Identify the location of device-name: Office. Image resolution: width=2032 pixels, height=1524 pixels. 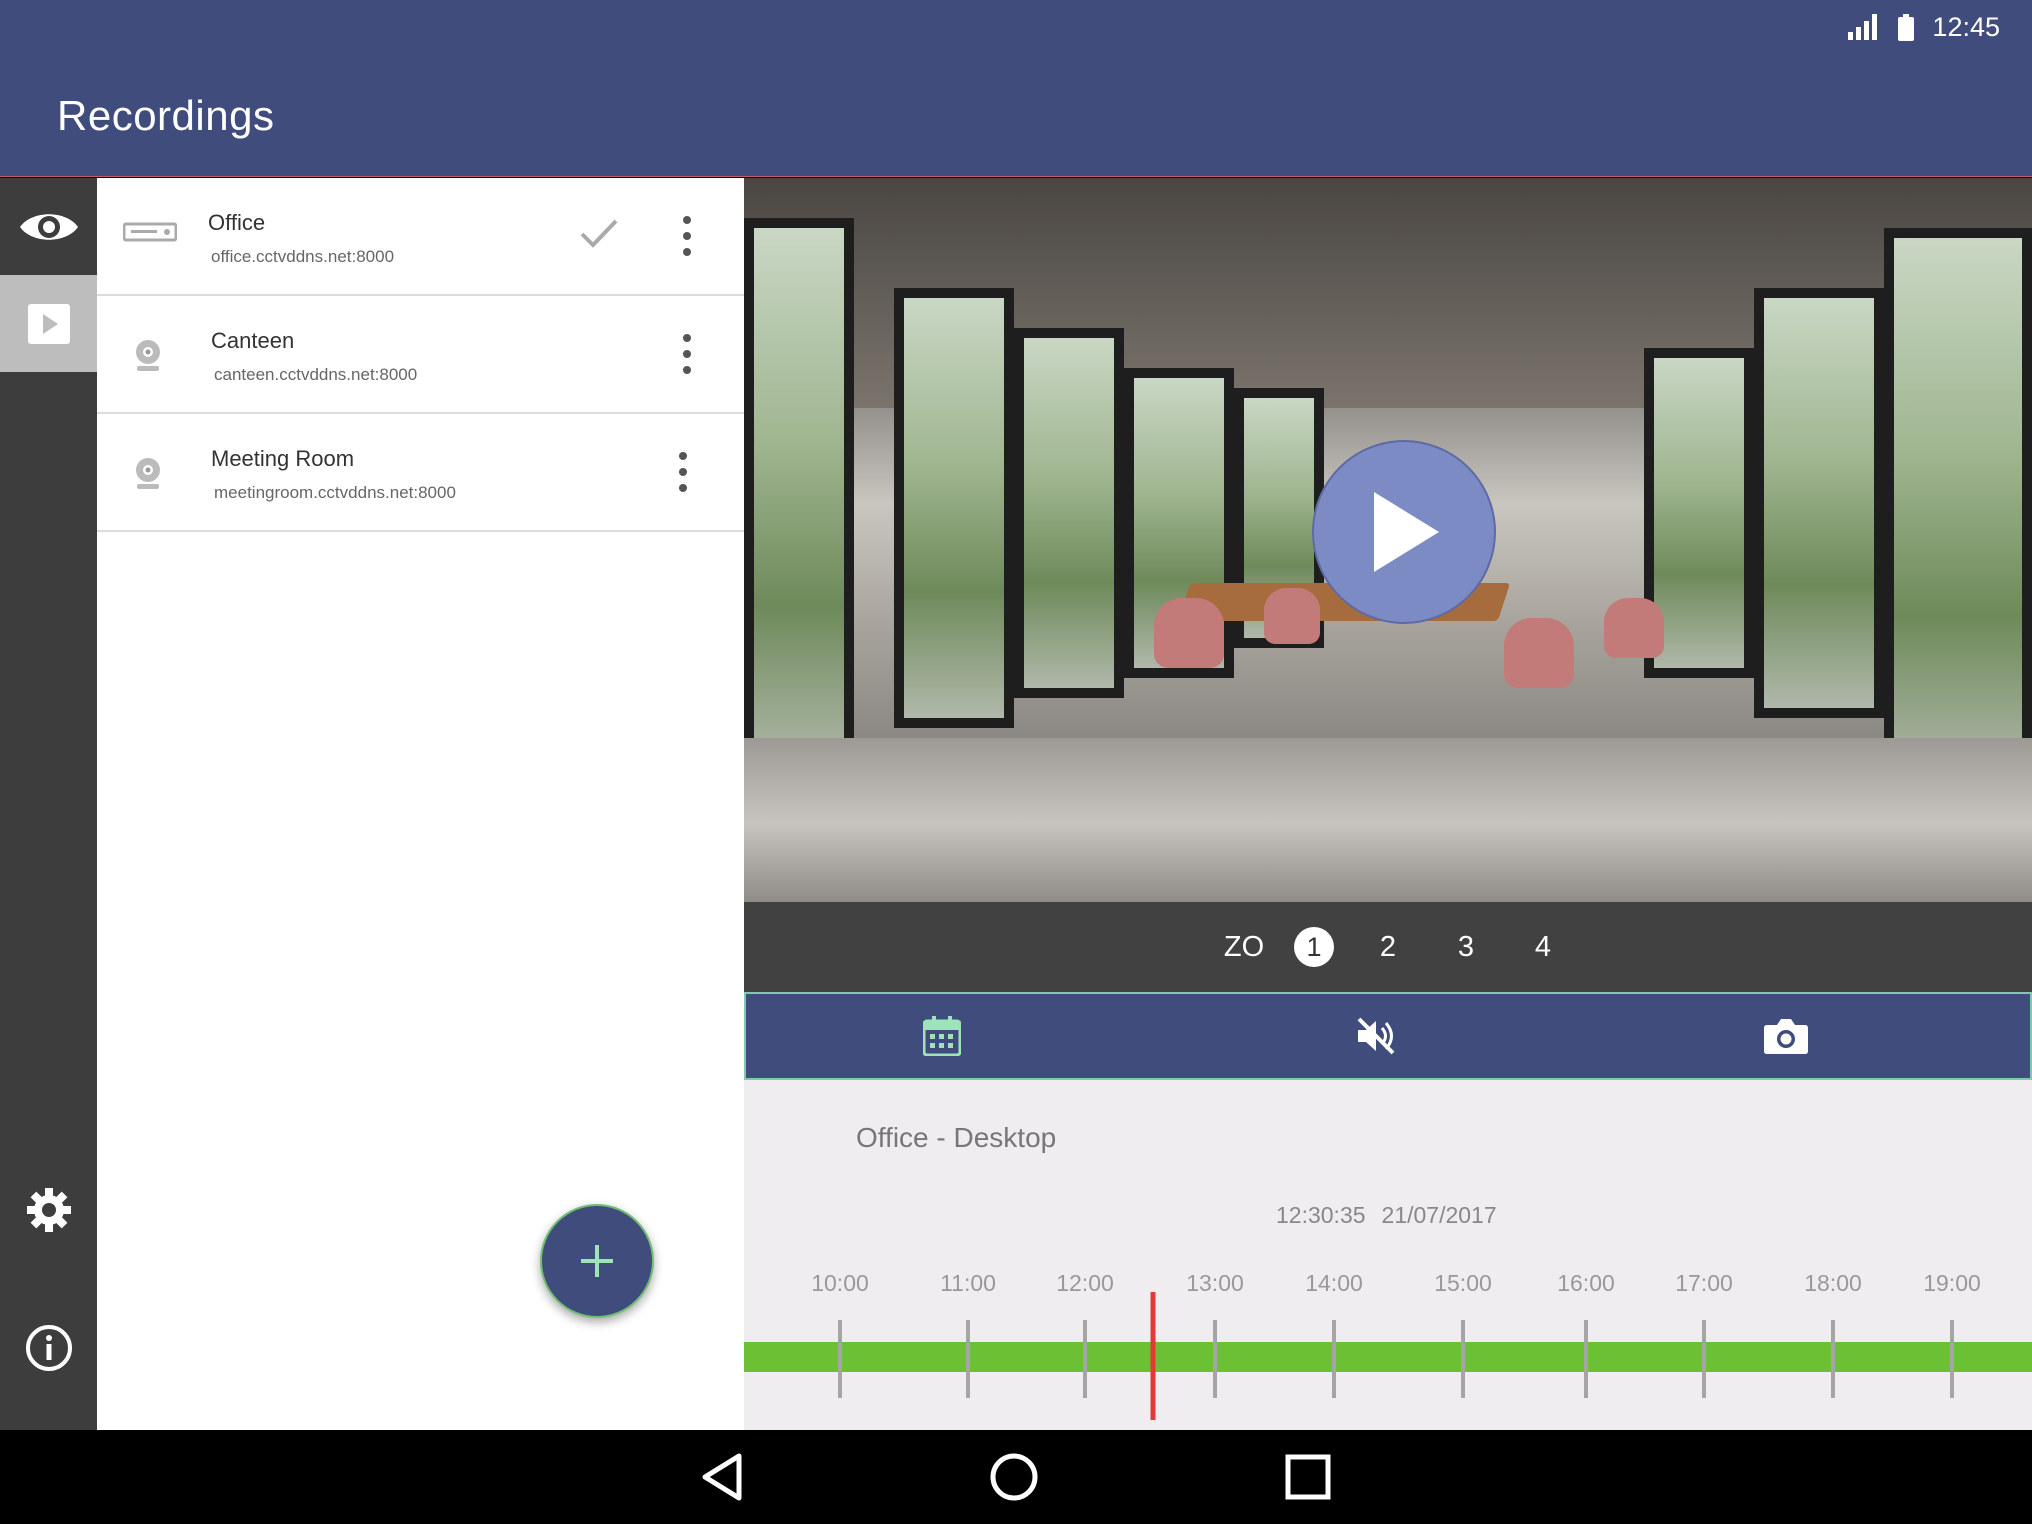
(237, 222).